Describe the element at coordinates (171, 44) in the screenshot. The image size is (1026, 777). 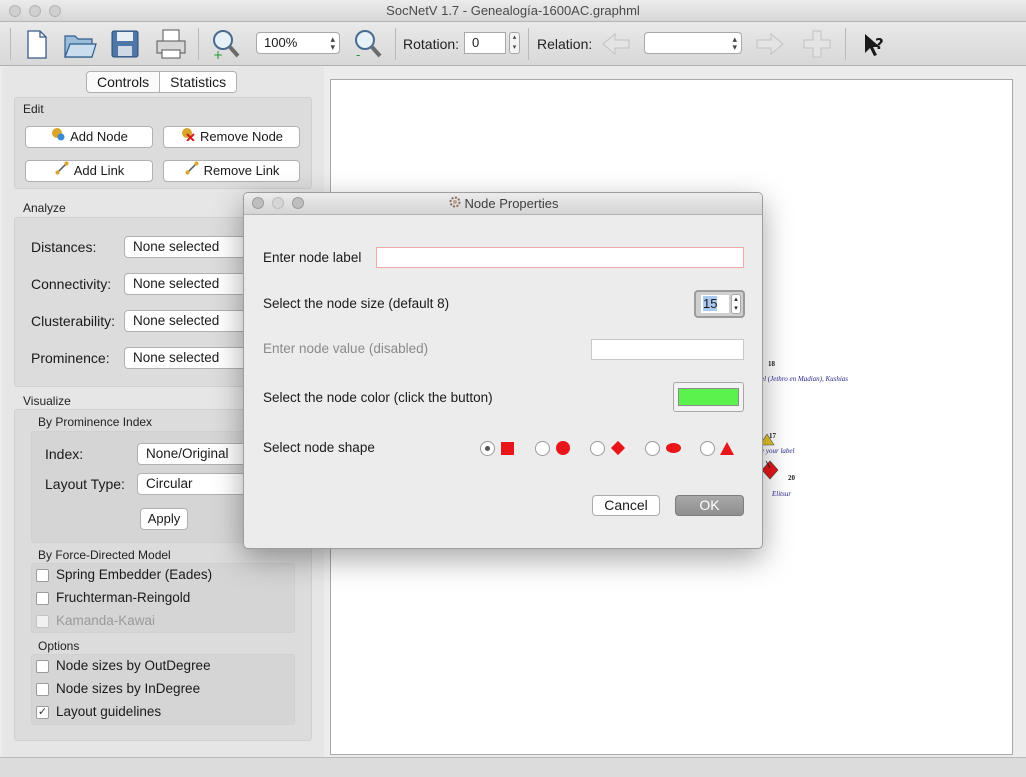
I see `print-icon` at that location.